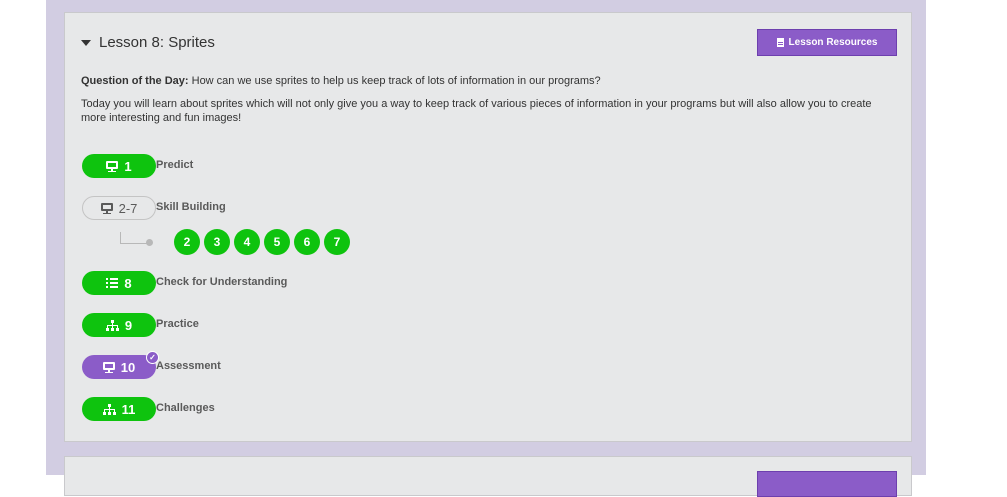 This screenshot has width=1007, height=497. What do you see at coordinates (247, 242) in the screenshot?
I see `sublevel-bubble-4: 4` at bounding box center [247, 242].